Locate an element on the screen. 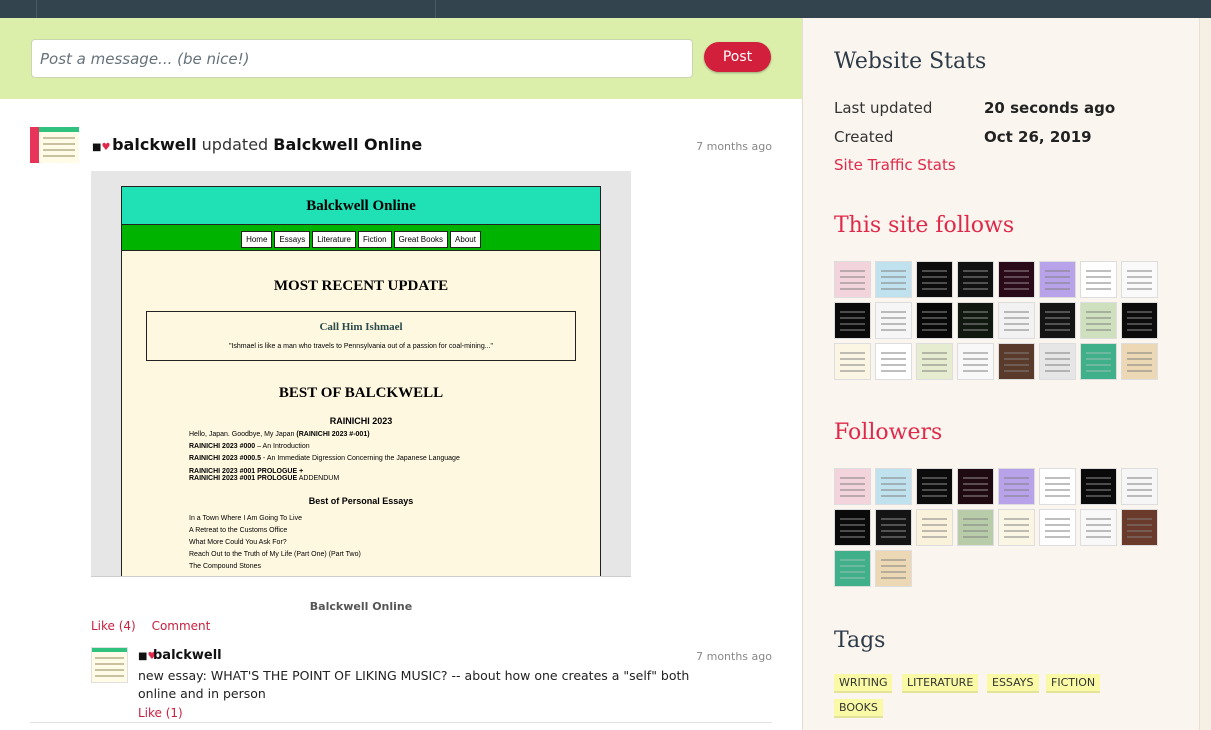 The image size is (1211, 730). follows-heading: This site follows is located at coordinates (924, 225).